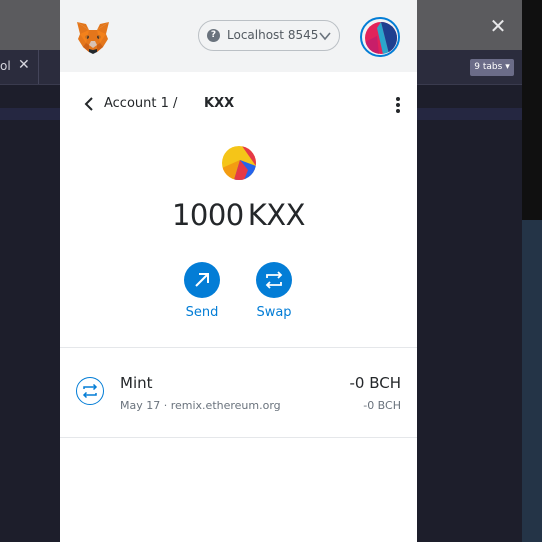  Describe the element at coordinates (213, 35) in the screenshot. I see `question-icon: ?` at that location.